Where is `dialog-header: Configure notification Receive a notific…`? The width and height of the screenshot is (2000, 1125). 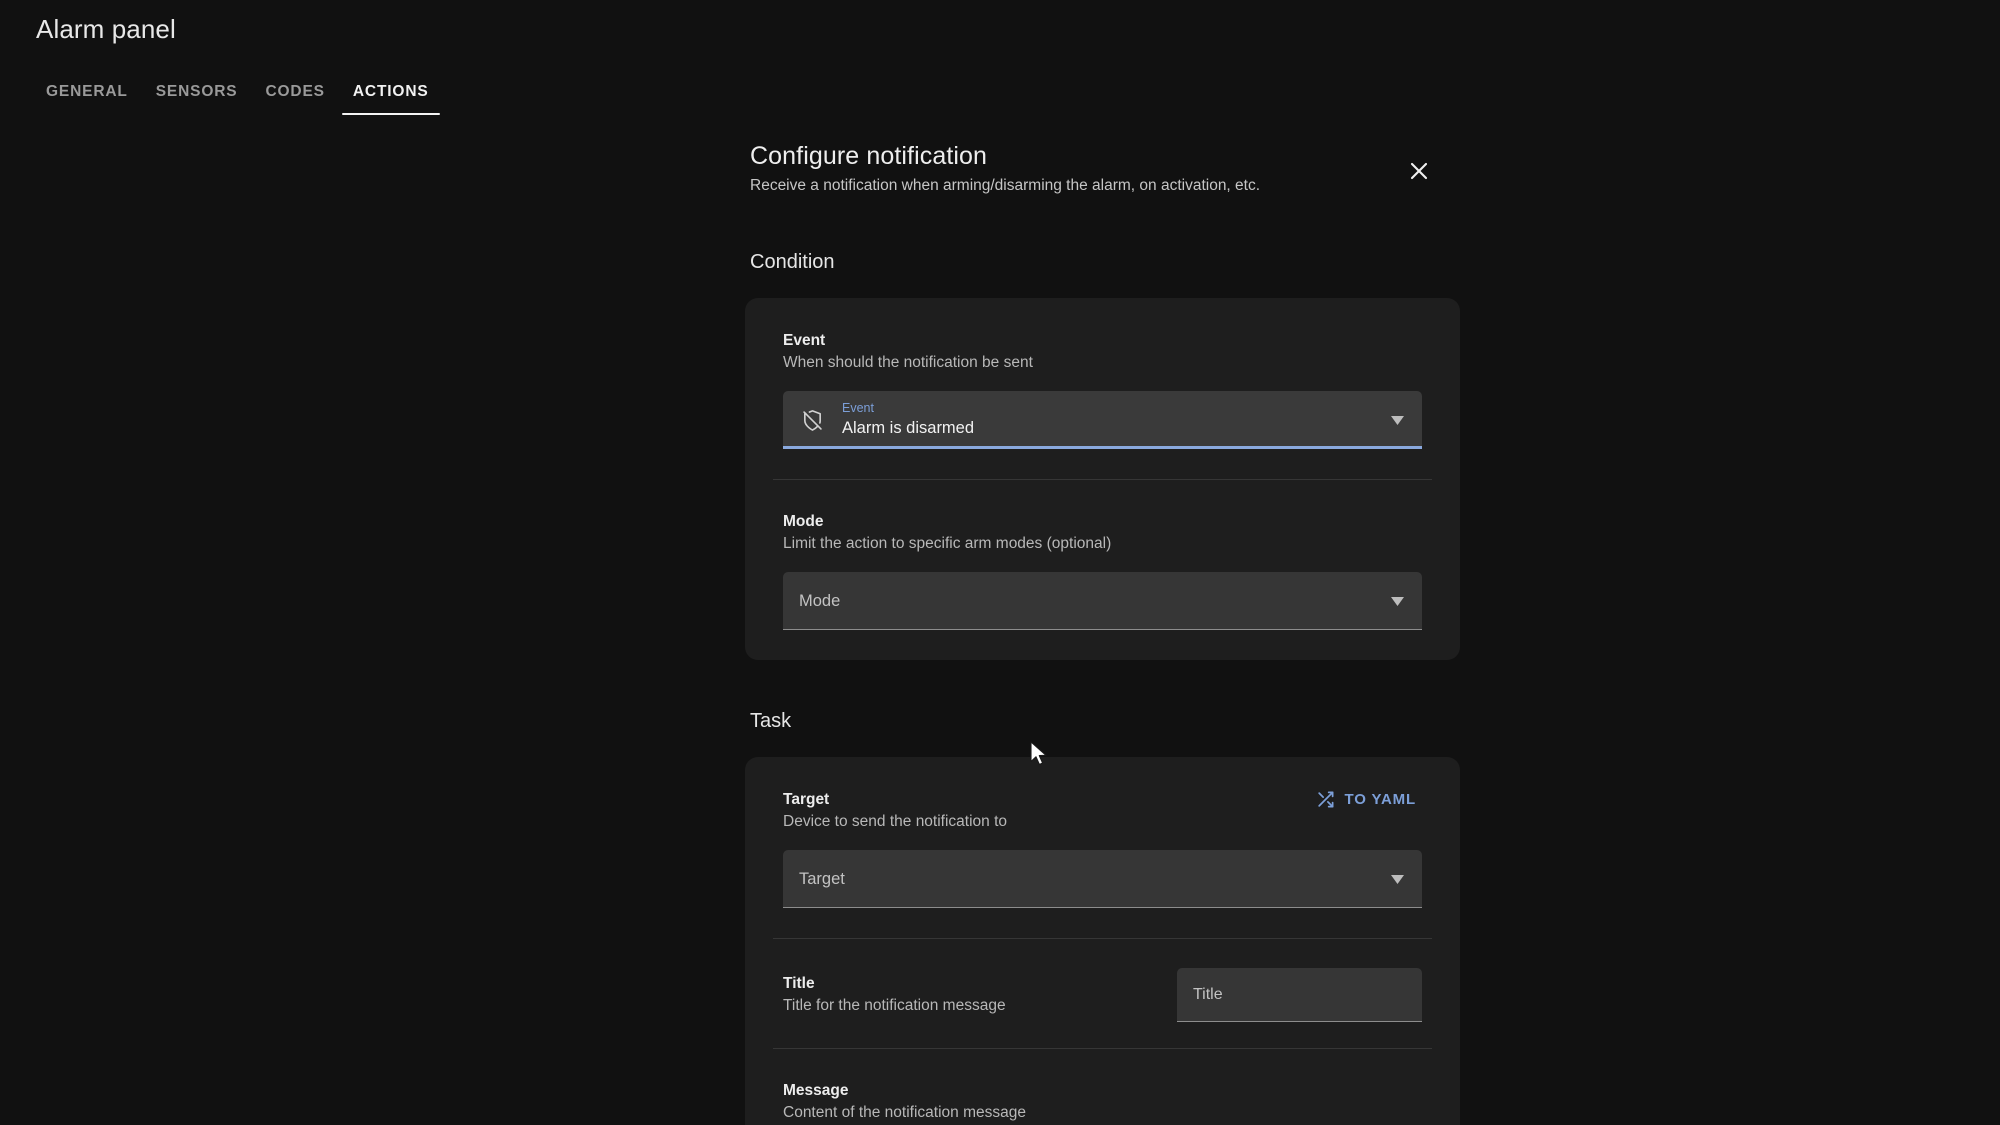 dialog-header: Configure notification Receive a notific… is located at coordinates (1102, 98).